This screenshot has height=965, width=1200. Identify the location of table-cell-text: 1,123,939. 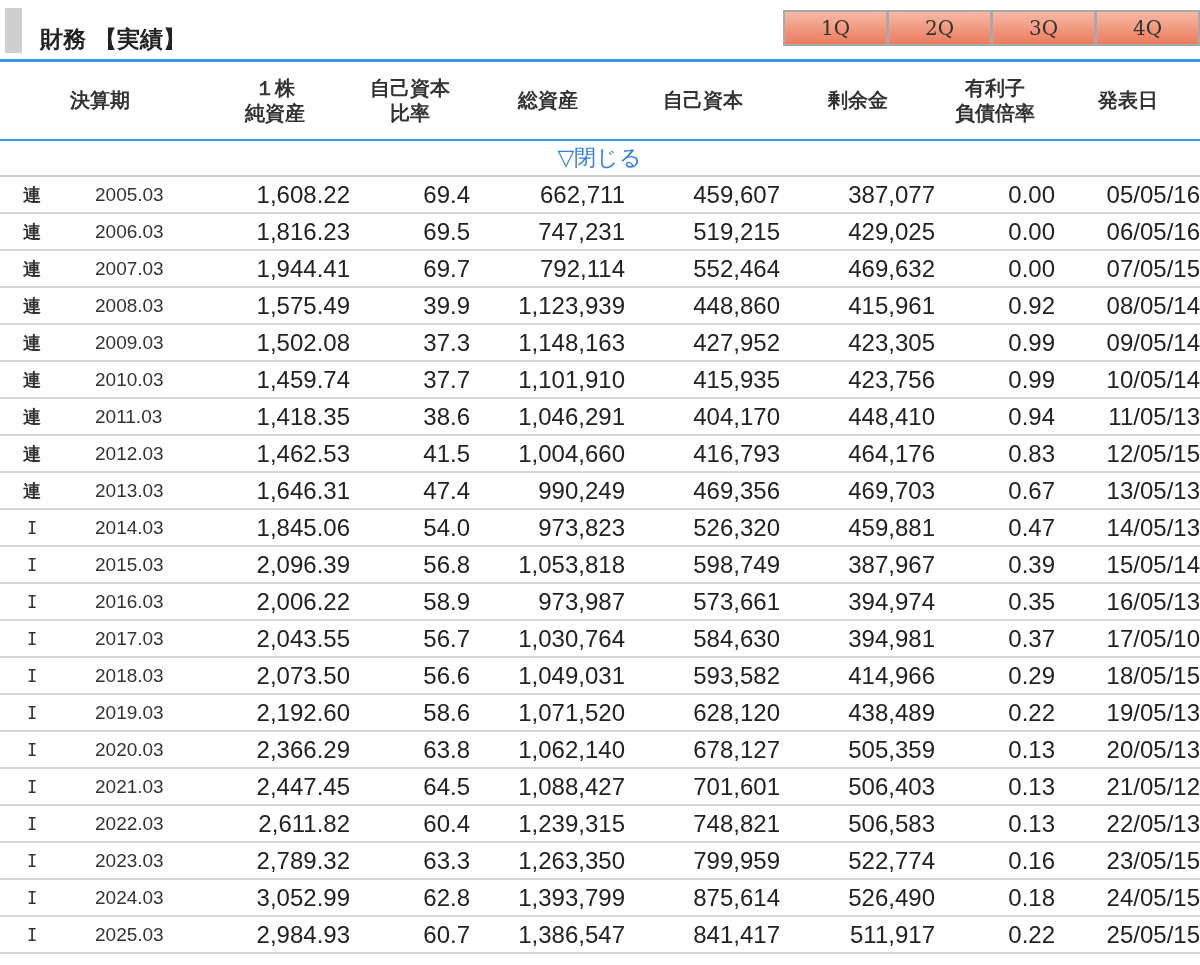
(571, 305).